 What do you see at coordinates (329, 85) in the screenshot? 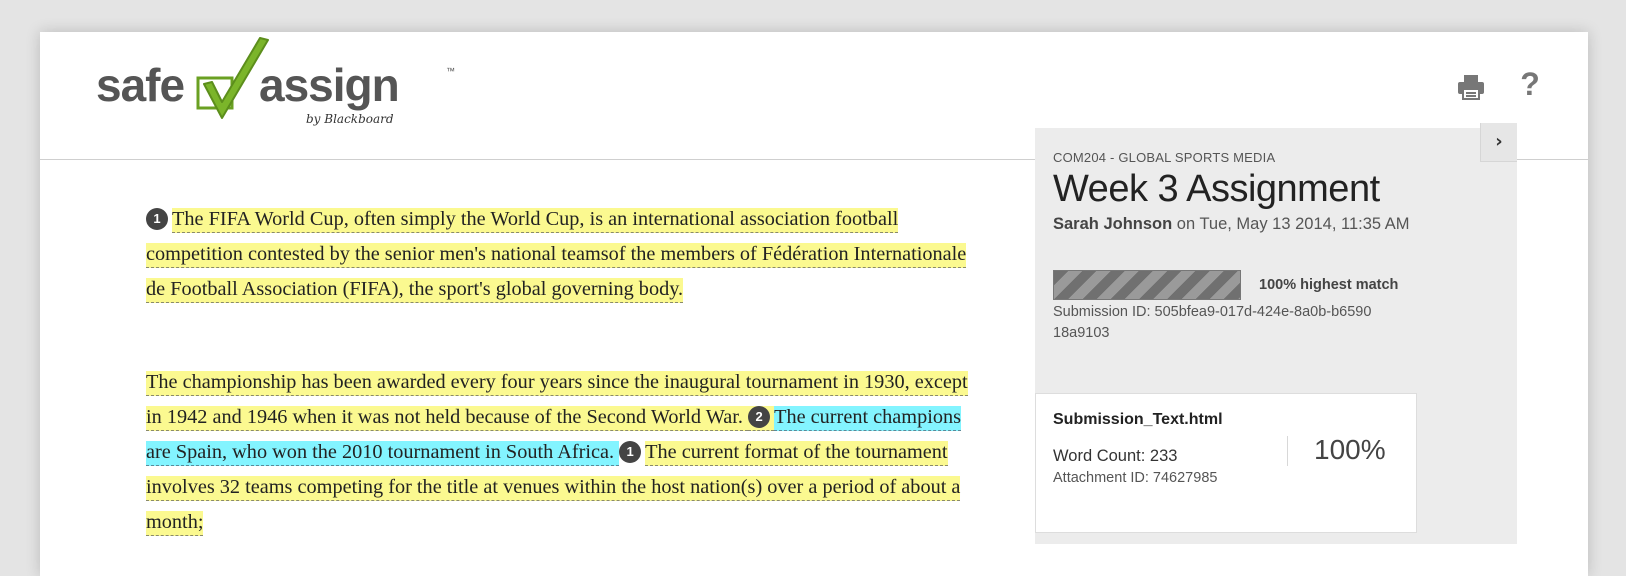
I see `logo-word-assign: assign` at bounding box center [329, 85].